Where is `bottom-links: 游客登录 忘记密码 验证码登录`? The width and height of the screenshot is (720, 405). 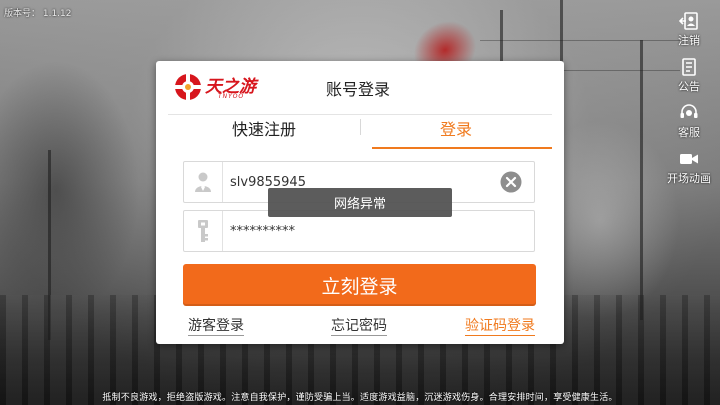 bottom-links: 游客登录 忘记密码 验证码登录 is located at coordinates (360, 326).